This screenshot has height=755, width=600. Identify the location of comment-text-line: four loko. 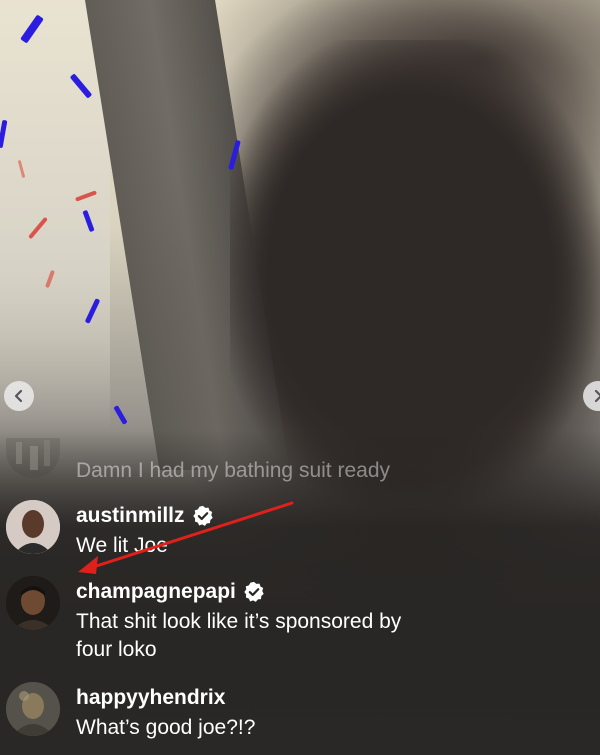
(116, 649).